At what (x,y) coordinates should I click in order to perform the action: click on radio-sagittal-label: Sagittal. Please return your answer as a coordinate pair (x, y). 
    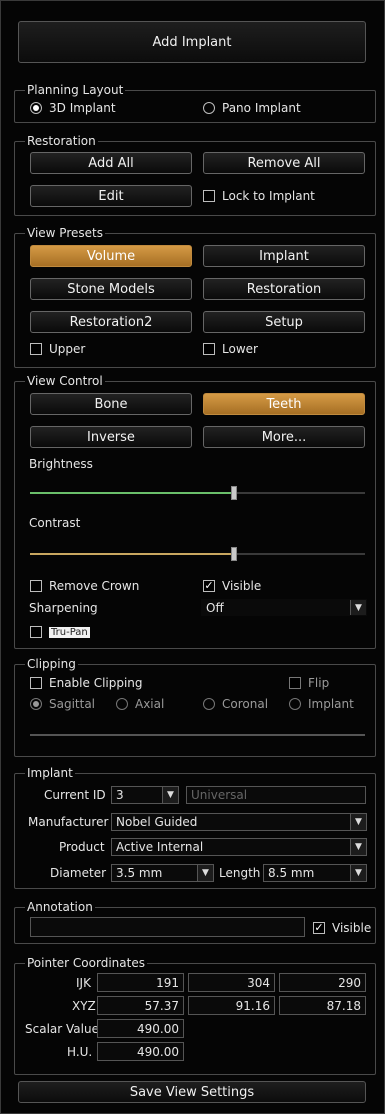
    Looking at the image, I should click on (72, 704).